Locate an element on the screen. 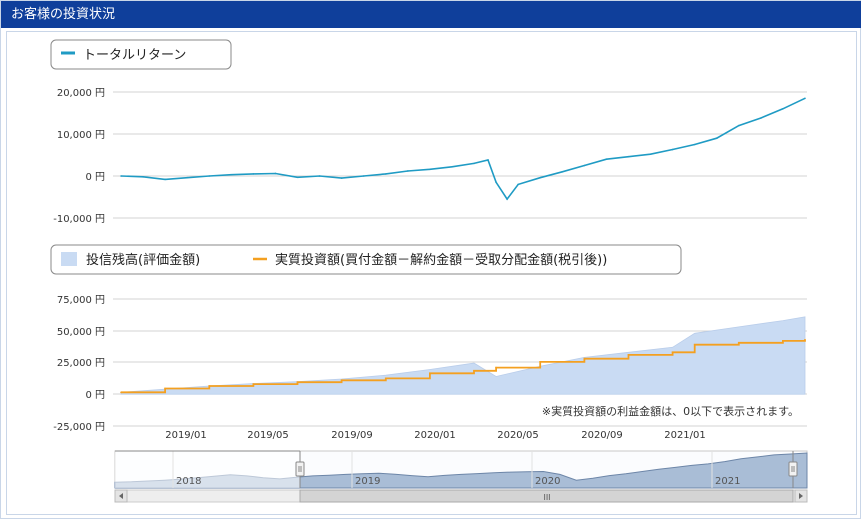  x-tick-label: 2020/05 is located at coordinates (518, 435).